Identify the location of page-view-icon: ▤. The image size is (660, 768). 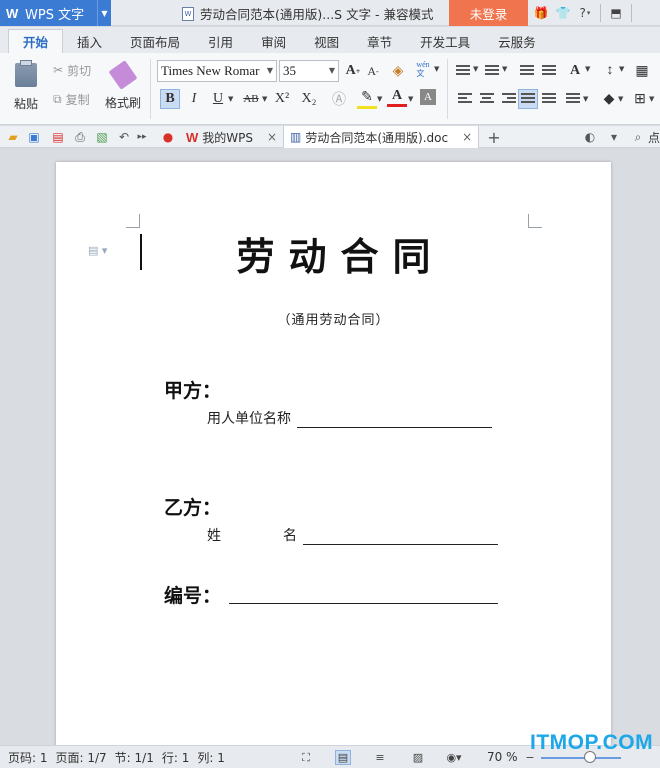
(343, 757).